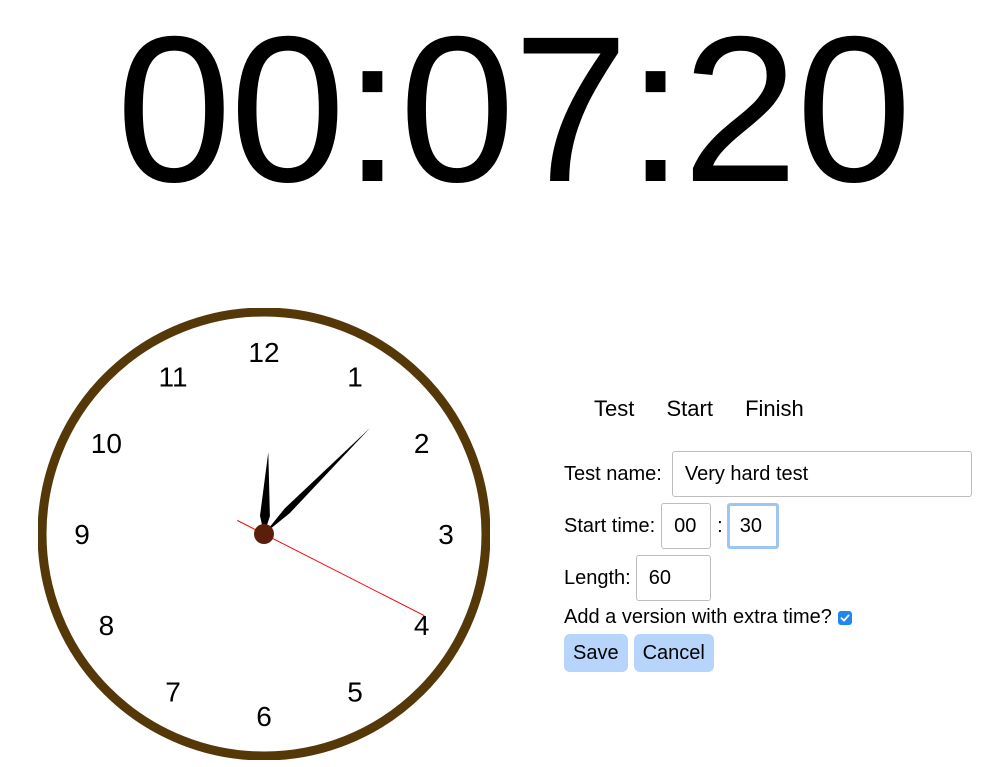  What do you see at coordinates (82, 534) in the screenshot?
I see `clock-numeral-9: 9` at bounding box center [82, 534].